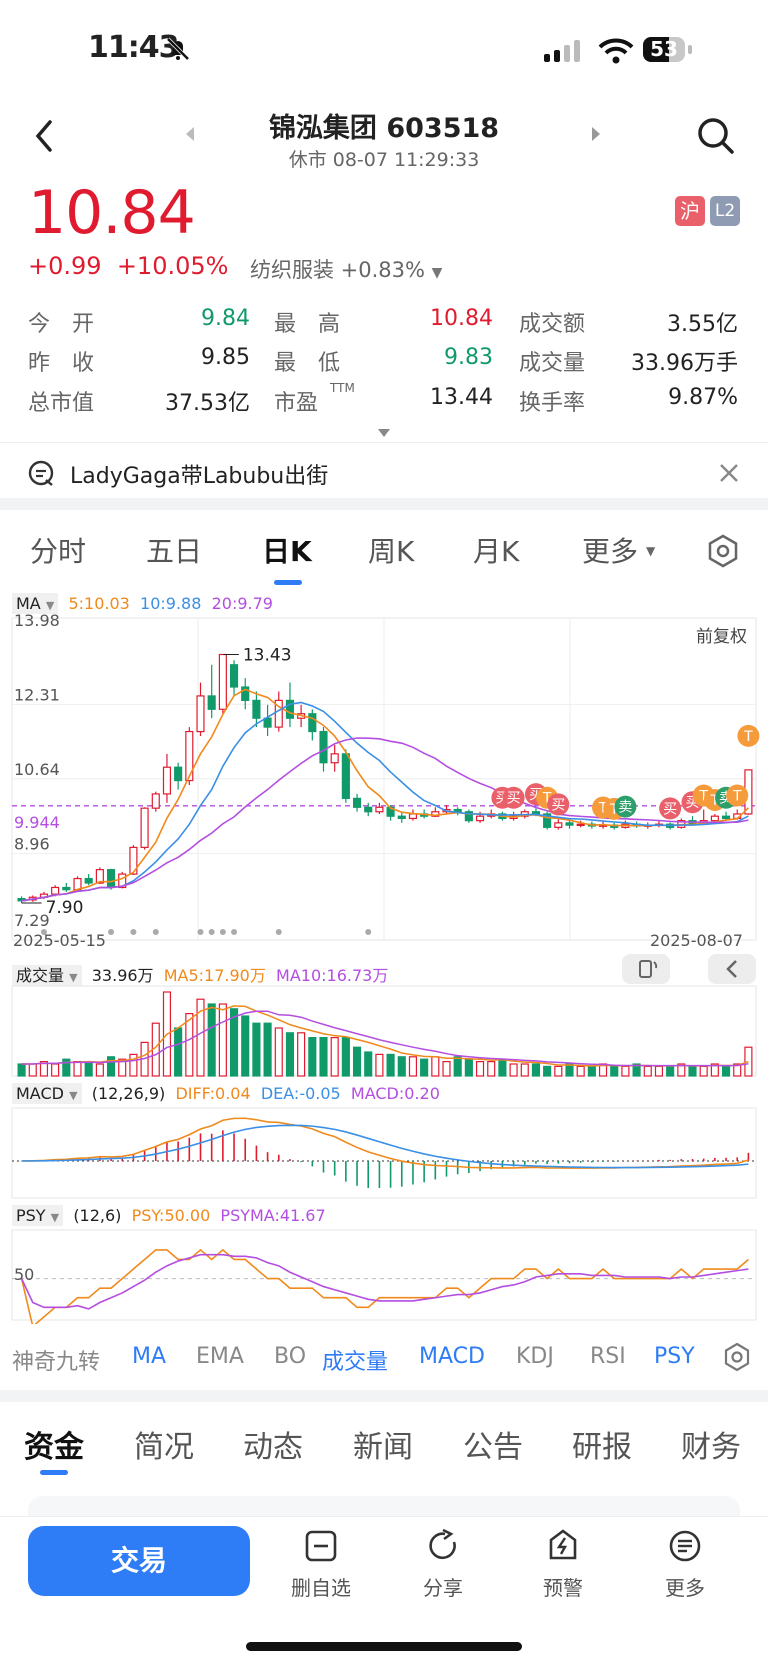 The width and height of the screenshot is (768, 1666). What do you see at coordinates (737, 1357) in the screenshot?
I see `indicator-settings-icon` at bounding box center [737, 1357].